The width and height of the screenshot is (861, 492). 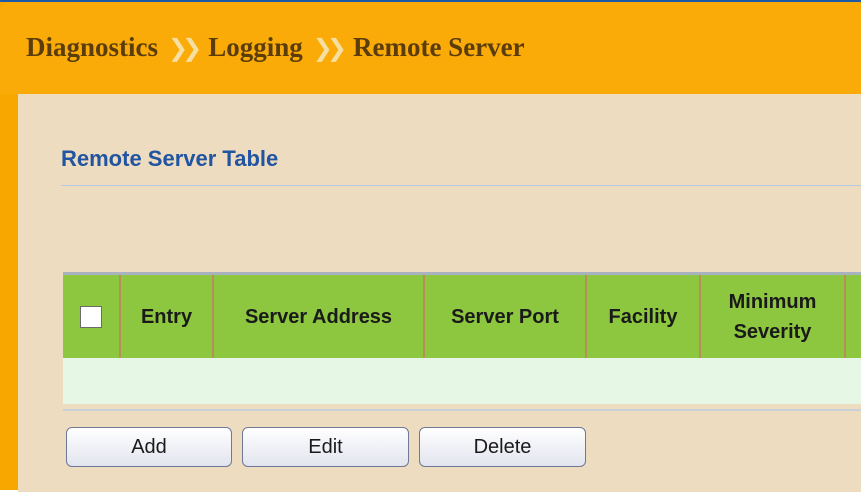 I want to click on delete-button: Delete, so click(x=502, y=447).